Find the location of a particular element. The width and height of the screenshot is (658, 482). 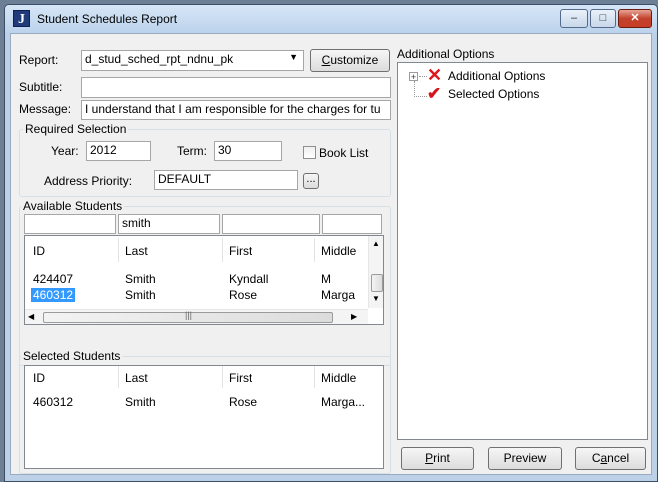

print-hotkey: P is located at coordinates (429, 458).